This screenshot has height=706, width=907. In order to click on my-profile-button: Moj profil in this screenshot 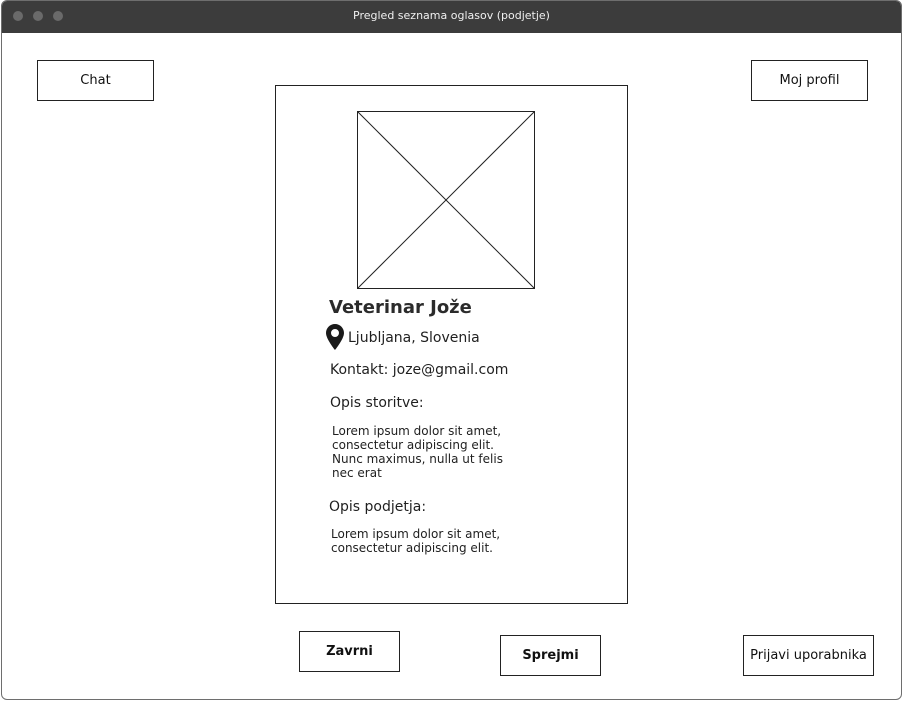, I will do `click(809, 80)`.